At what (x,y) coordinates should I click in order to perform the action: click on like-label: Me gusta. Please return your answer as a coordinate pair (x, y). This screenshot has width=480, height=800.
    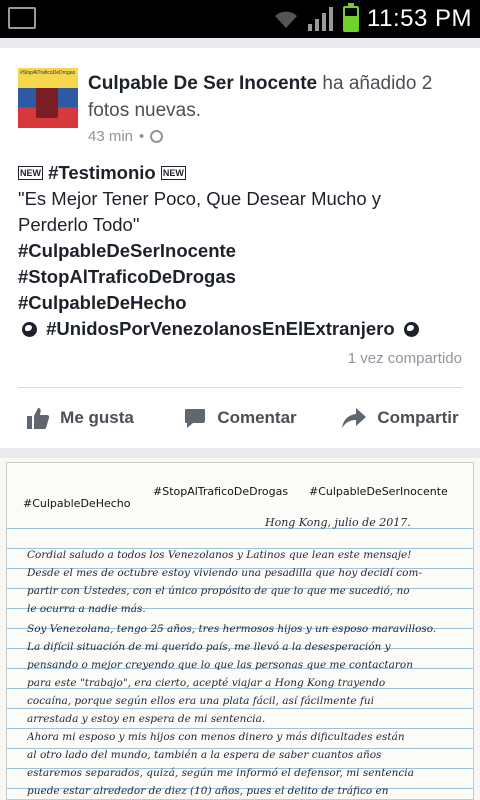
    Looking at the image, I should click on (97, 417).